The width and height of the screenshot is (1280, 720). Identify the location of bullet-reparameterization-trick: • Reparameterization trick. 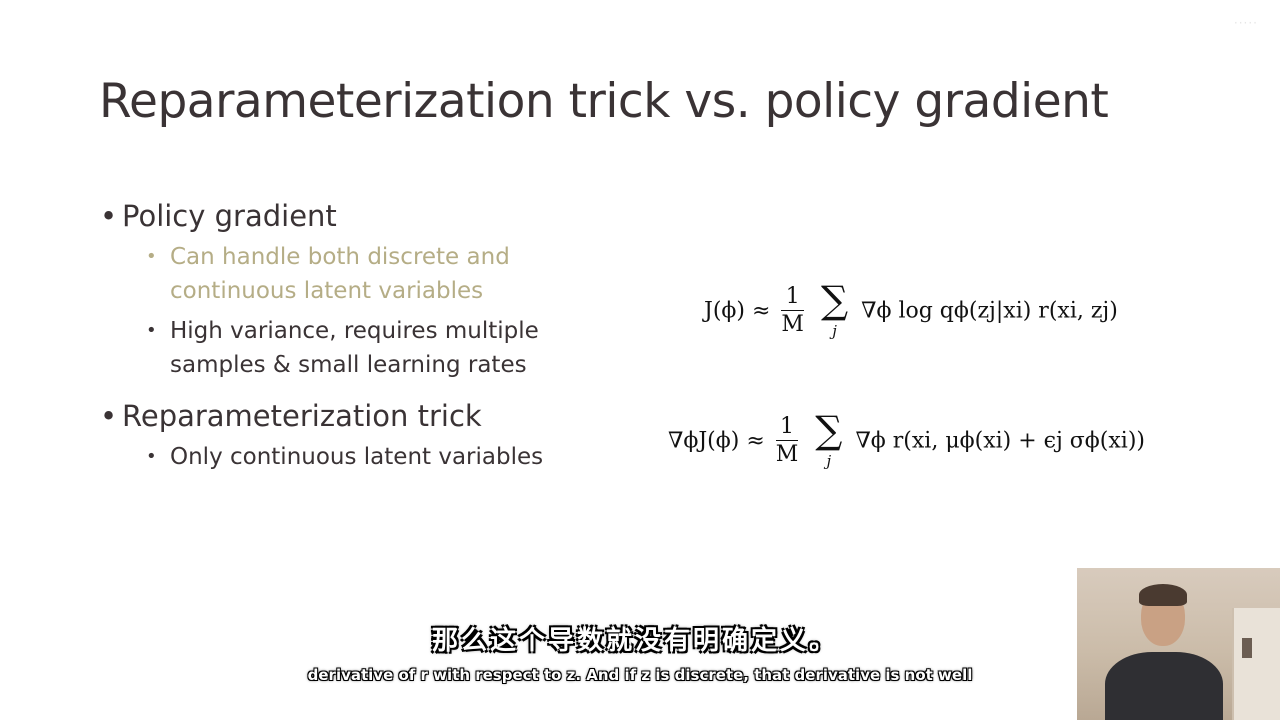
(360, 416).